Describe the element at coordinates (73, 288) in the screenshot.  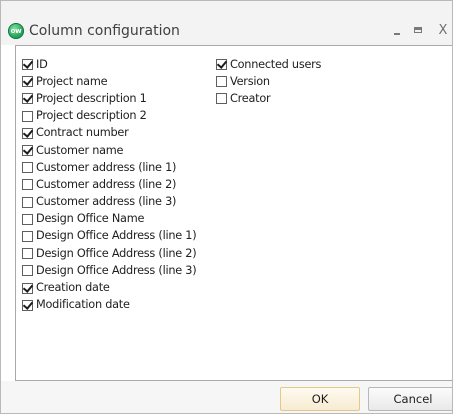
I see `column-option-label: Creation date` at that location.